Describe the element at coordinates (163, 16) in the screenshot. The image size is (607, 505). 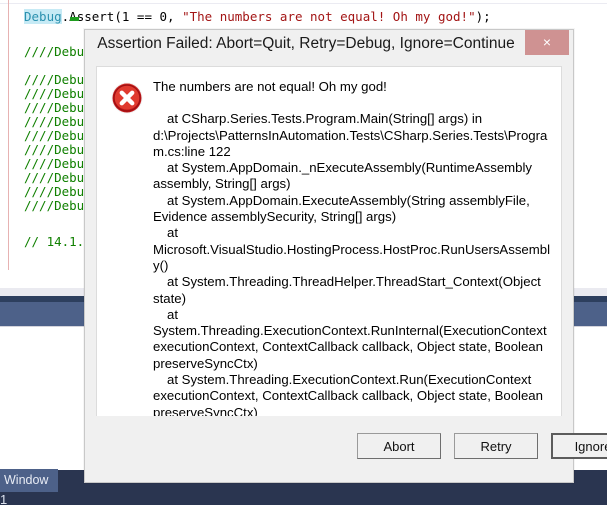
I see `code-token: 0` at that location.